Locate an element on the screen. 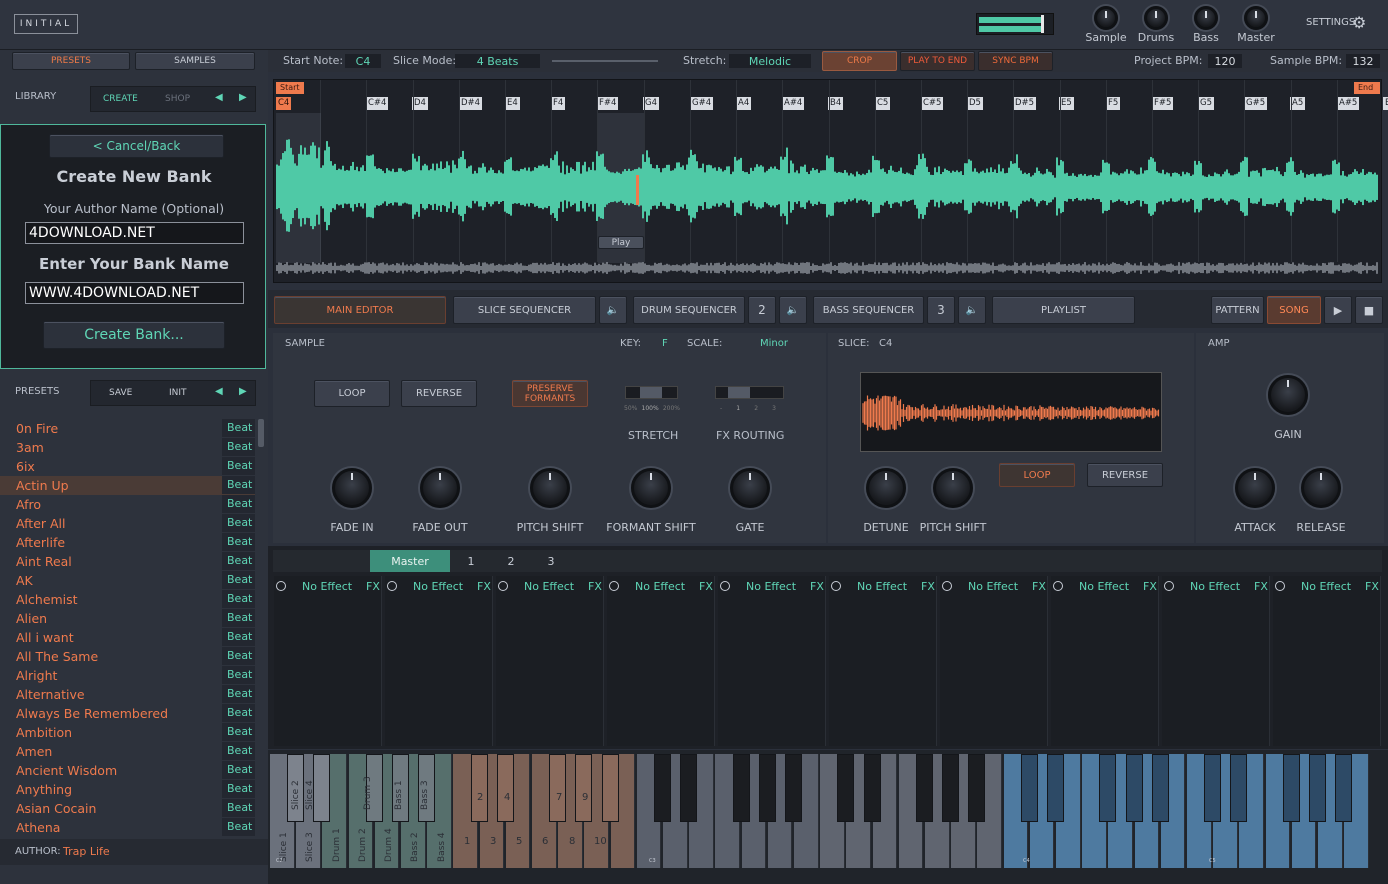  drum-speaker-icon: 🔈 is located at coordinates (793, 310).